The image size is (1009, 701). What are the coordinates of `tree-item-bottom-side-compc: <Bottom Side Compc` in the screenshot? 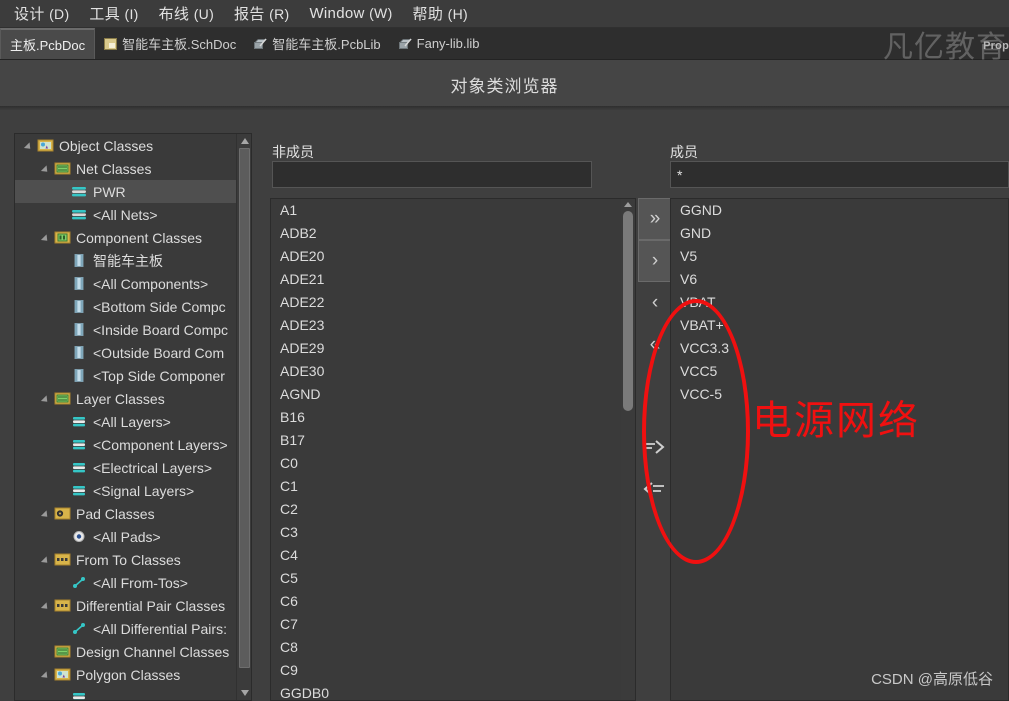 It's located at (126, 306).